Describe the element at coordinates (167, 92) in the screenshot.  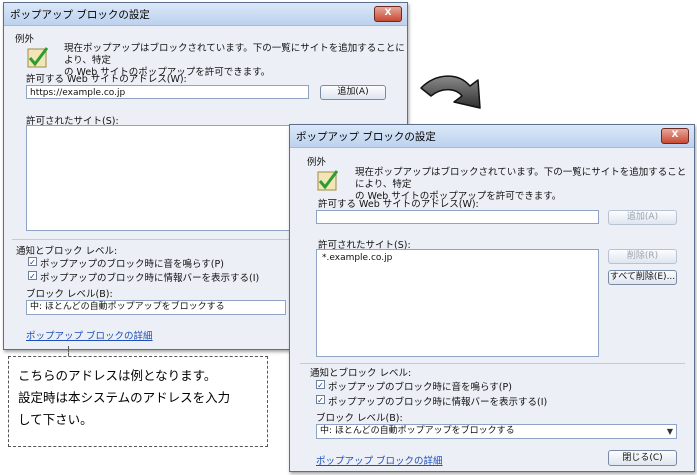
I see `address-input: https://example.co.jp` at that location.